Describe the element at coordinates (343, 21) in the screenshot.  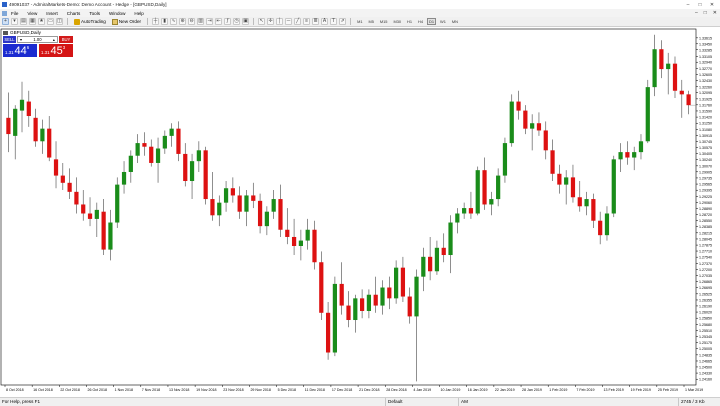
I see `arrows-icon: ⇗` at that location.